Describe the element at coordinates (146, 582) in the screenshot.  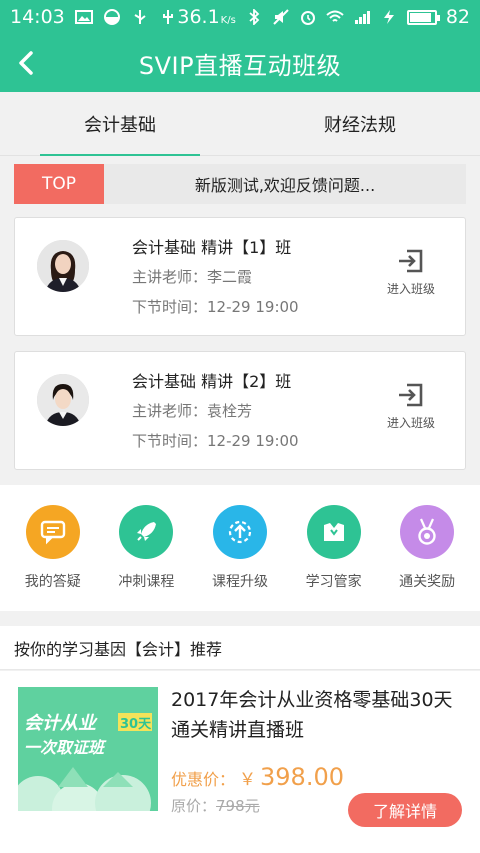
I see `feature-label: 冲刺课程` at that location.